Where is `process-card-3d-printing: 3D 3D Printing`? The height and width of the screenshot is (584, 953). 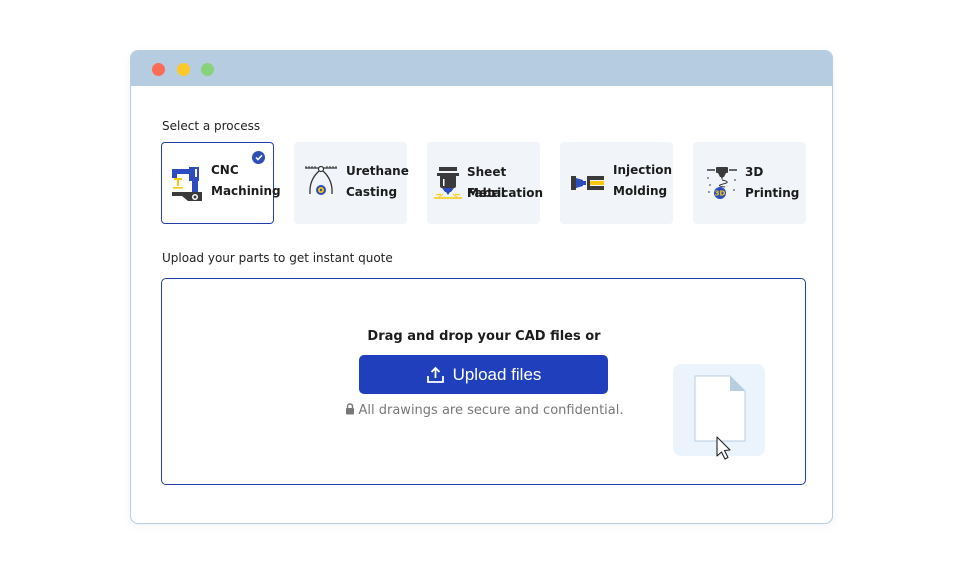
process-card-3d-printing: 3D 3D Printing is located at coordinates (749, 183).